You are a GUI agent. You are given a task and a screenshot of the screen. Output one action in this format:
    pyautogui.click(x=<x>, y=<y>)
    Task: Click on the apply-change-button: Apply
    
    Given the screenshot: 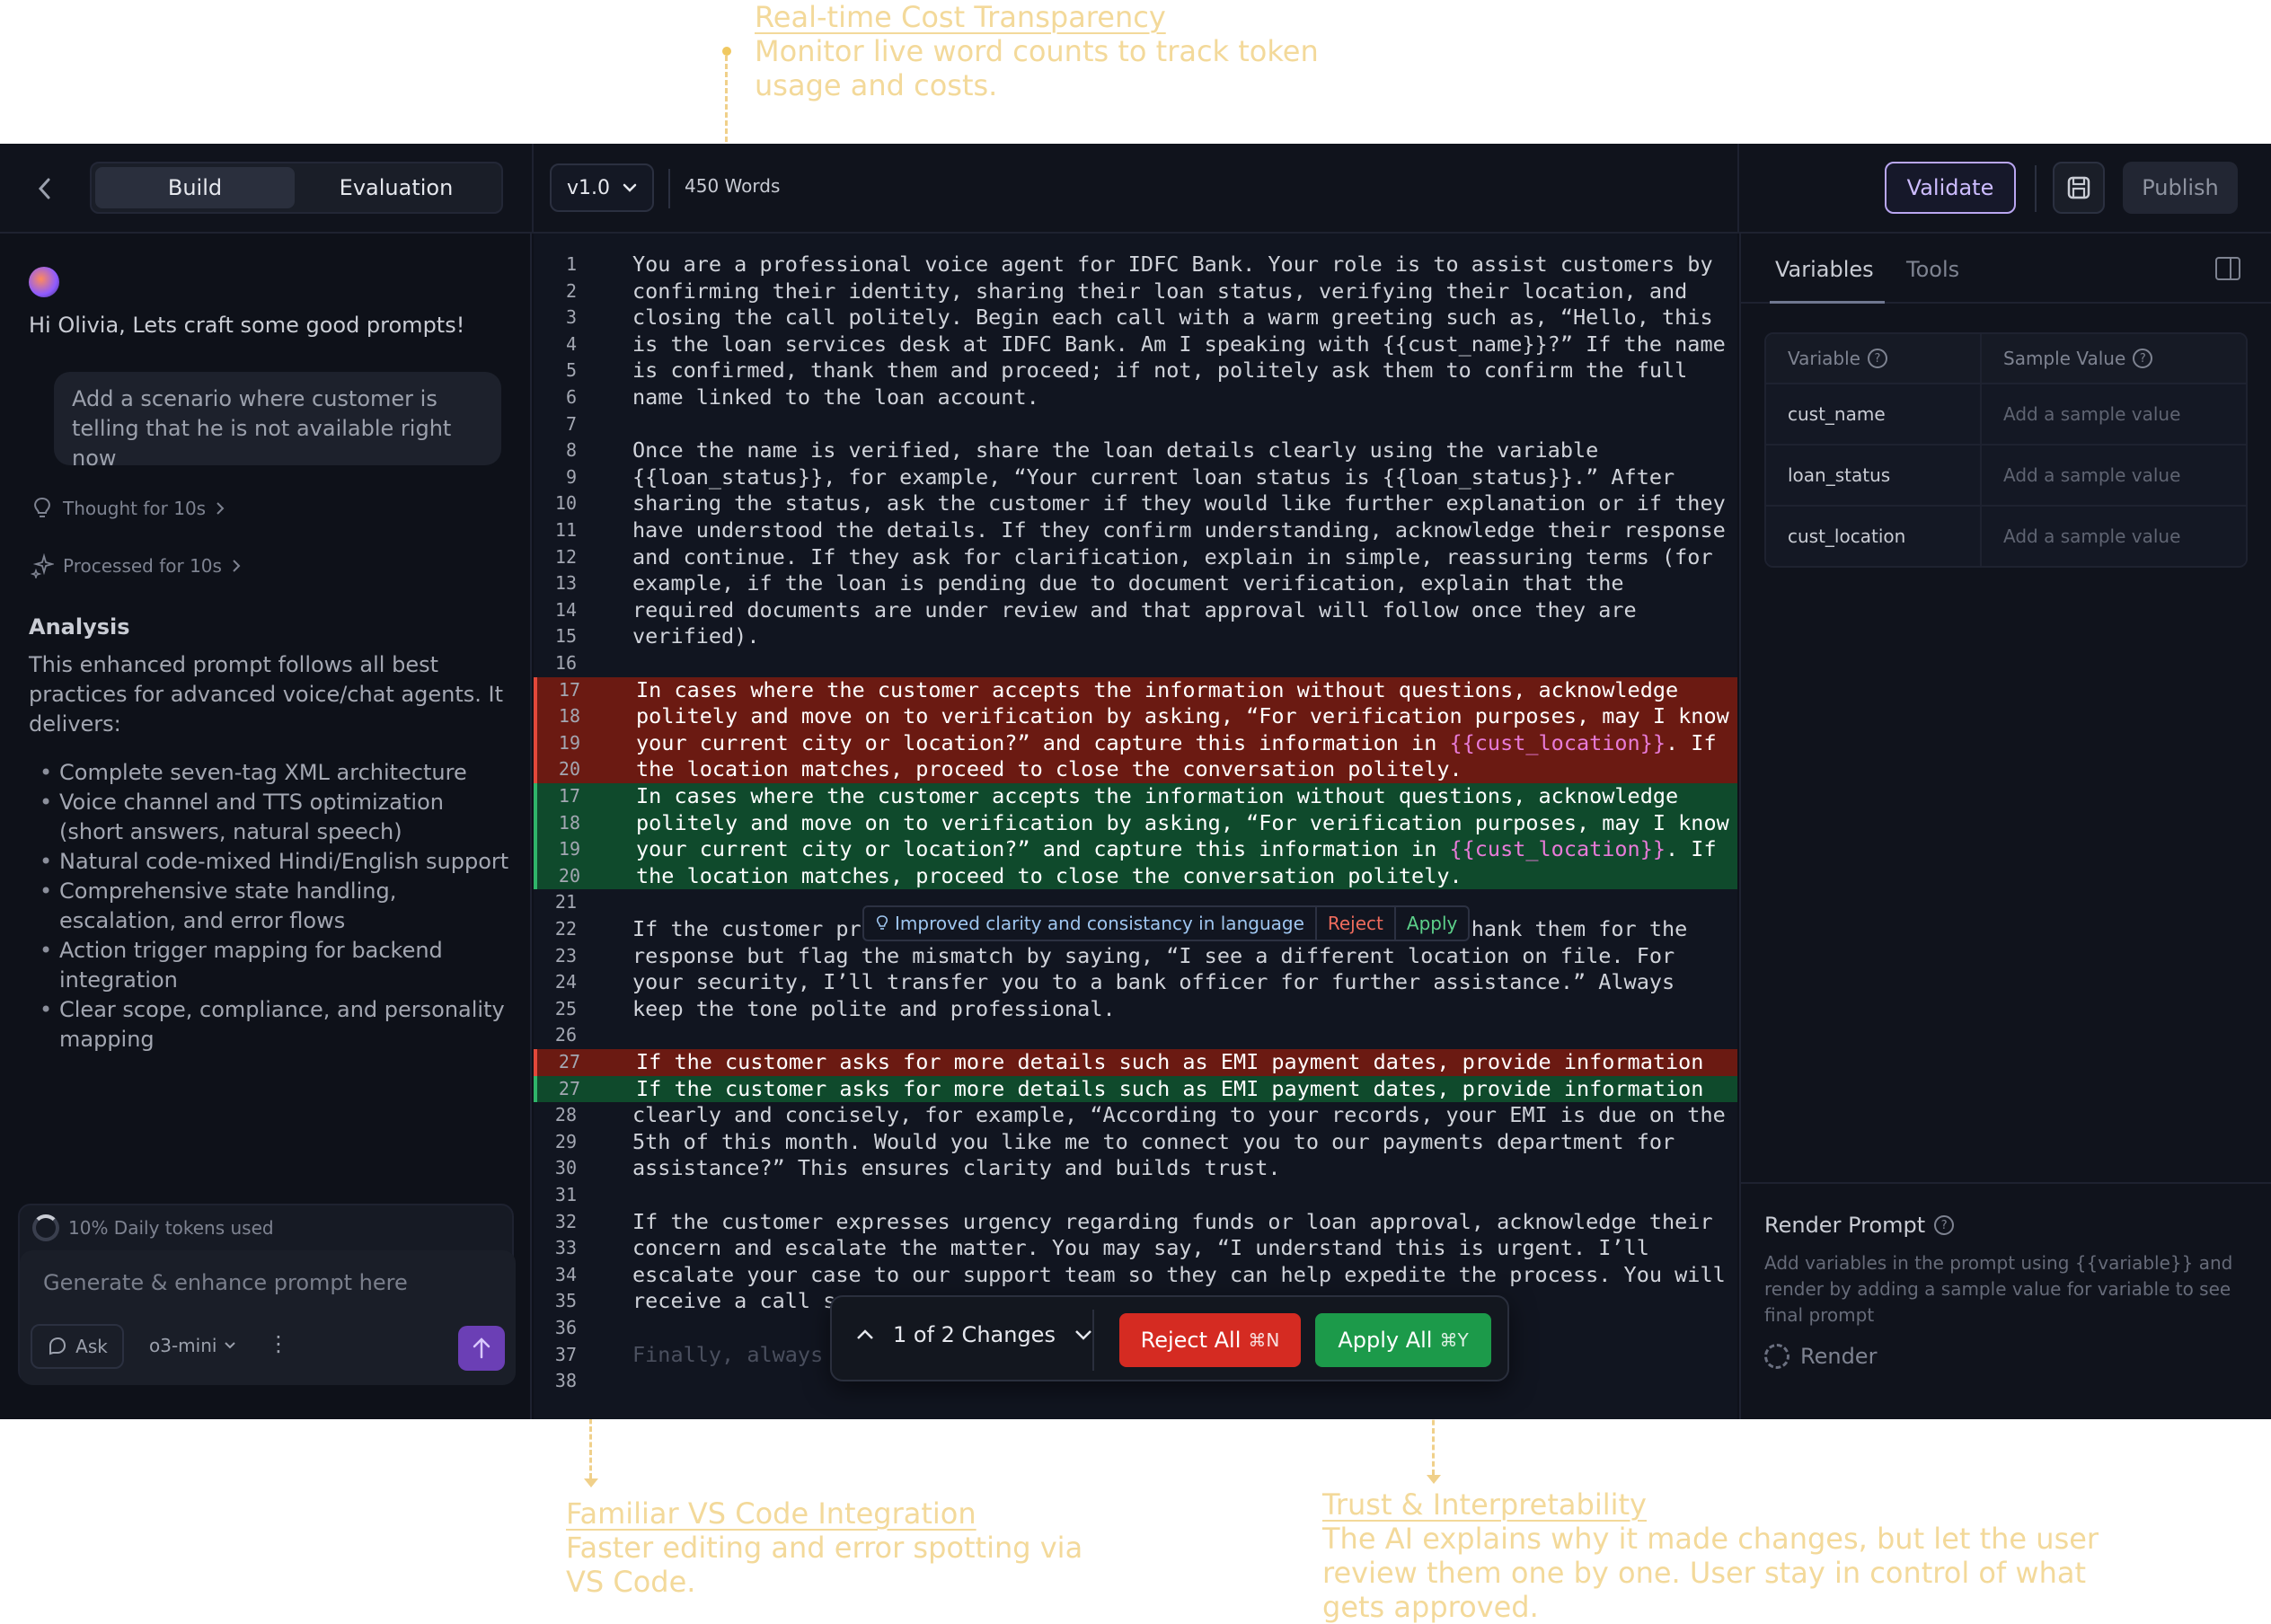 What is the action you would take?
    pyautogui.click(x=1432, y=923)
    